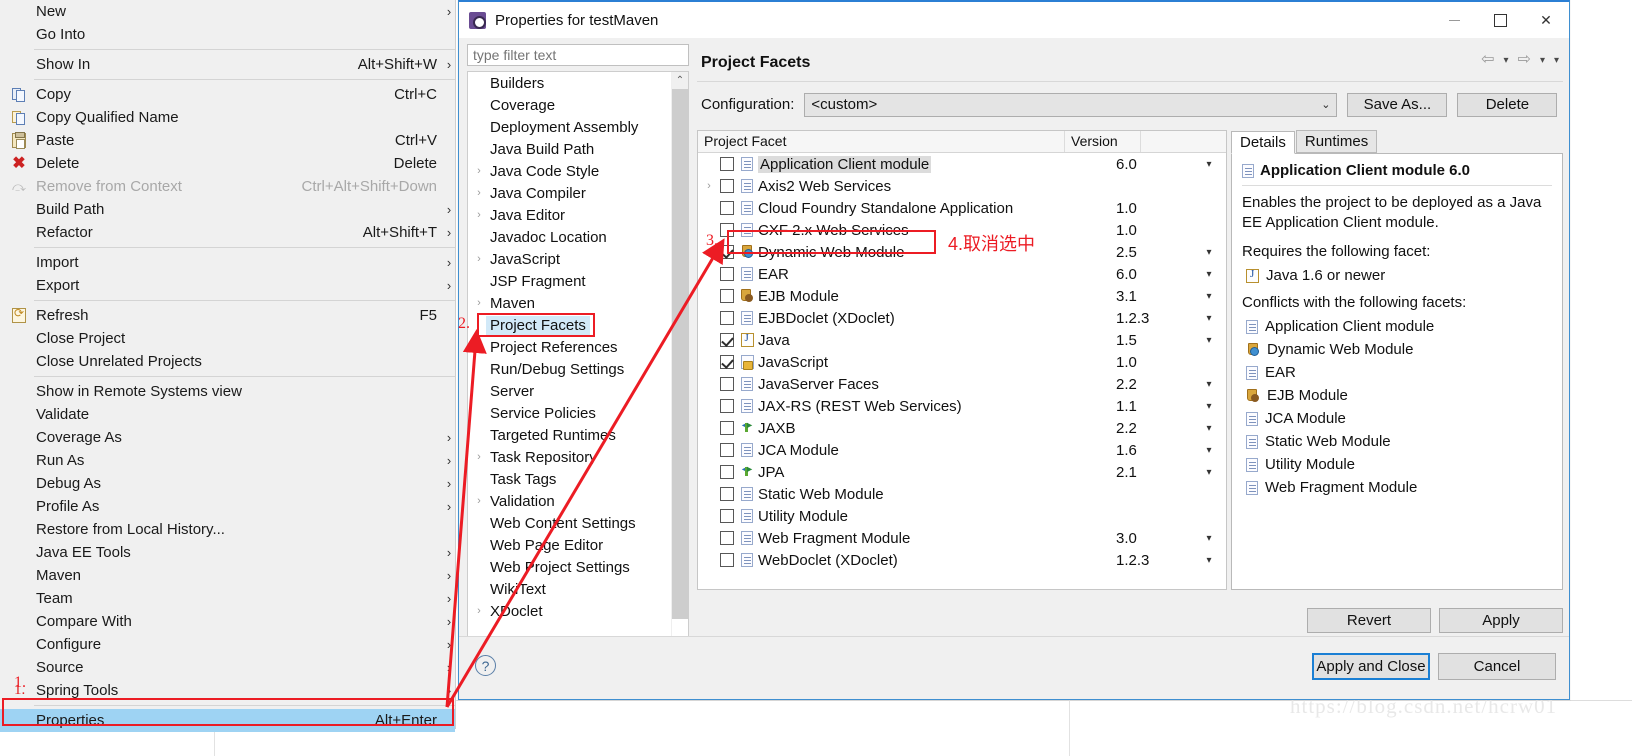 This screenshot has width=1632, height=756. I want to click on menu-item-import: Import ›, so click(227, 262).